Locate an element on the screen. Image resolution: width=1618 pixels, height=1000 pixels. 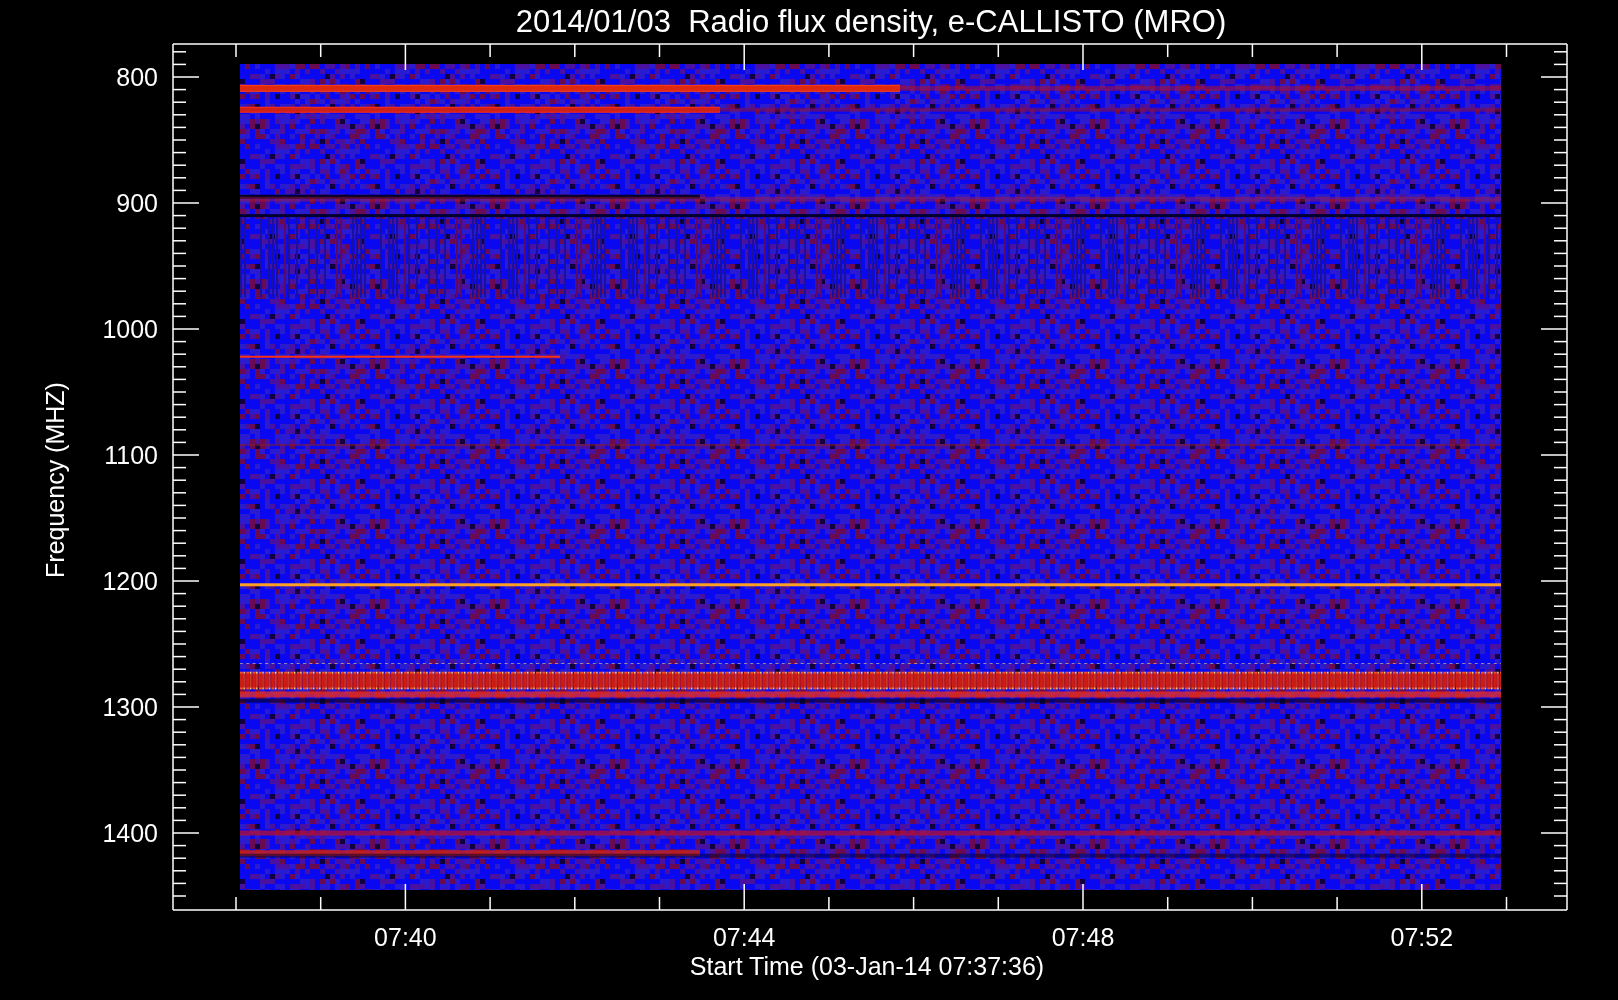
axis-tick-label: 1200 is located at coordinates (130, 581).